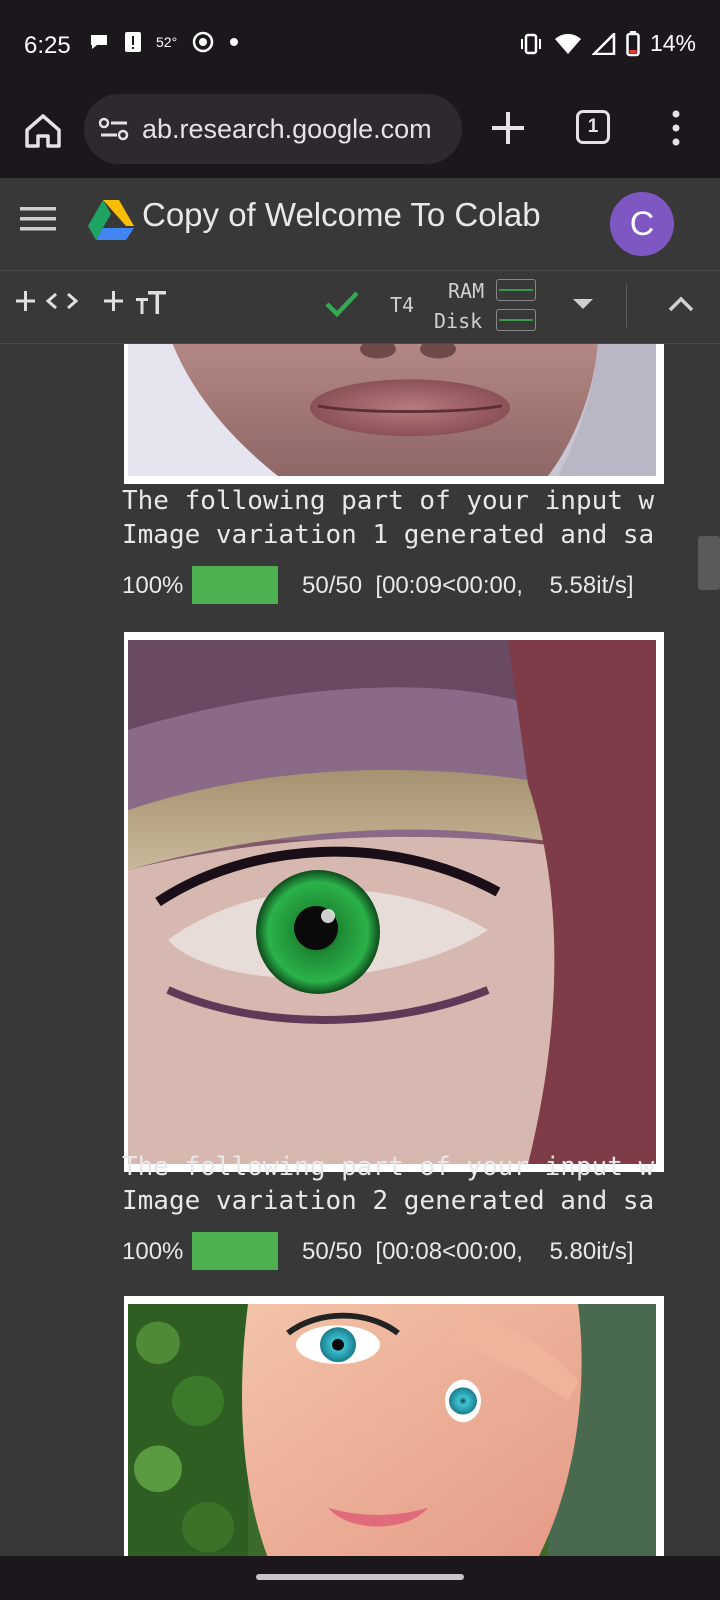 The image size is (720, 1600). I want to click on tab-count: 1, so click(593, 126).